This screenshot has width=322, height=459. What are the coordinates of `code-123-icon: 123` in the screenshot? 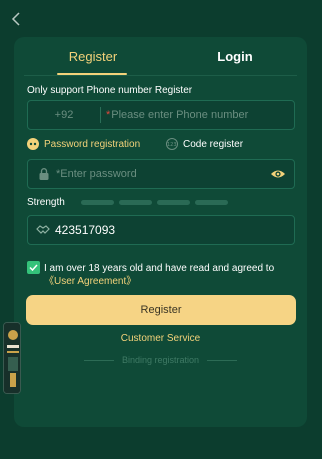 It's located at (172, 144).